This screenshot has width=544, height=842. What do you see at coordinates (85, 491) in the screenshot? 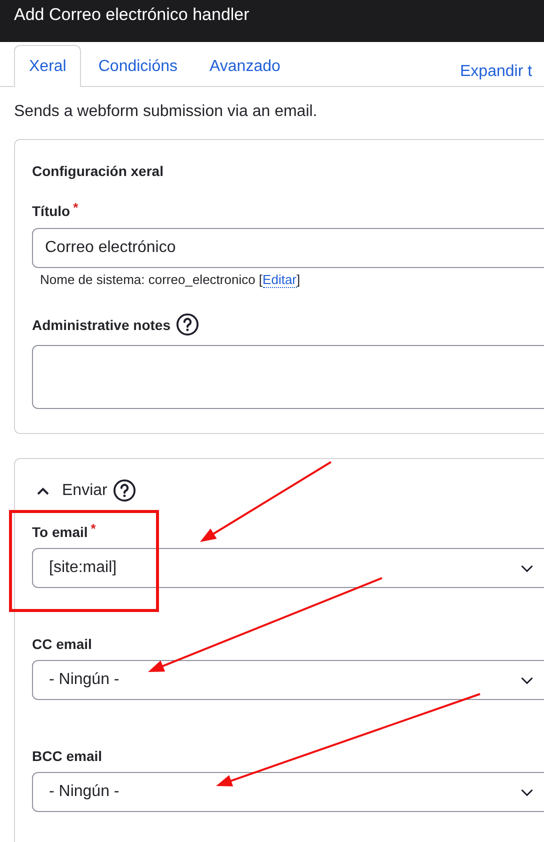
I see `section-heading: Enviar` at bounding box center [85, 491].